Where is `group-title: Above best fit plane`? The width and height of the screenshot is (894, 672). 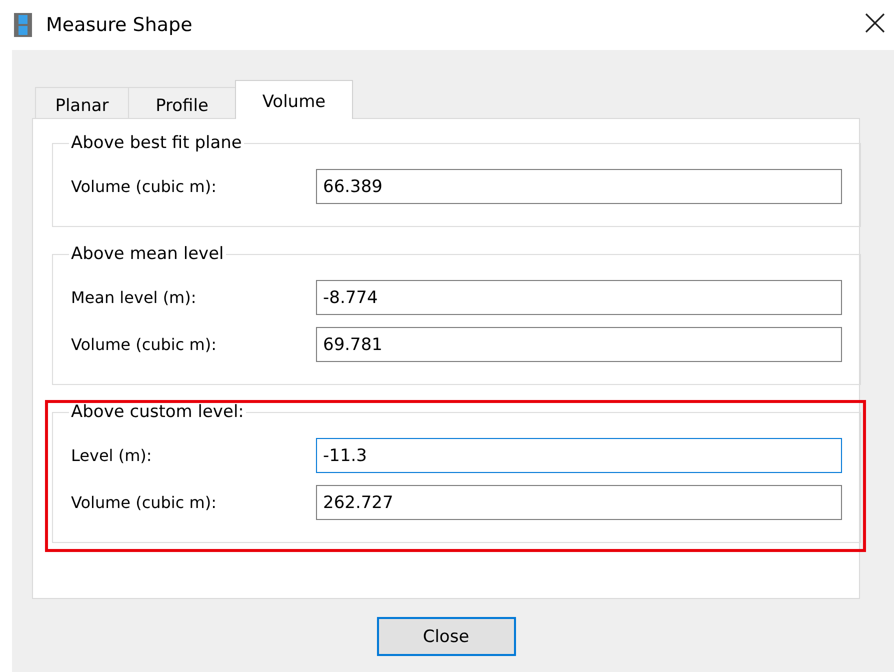 group-title: Above best fit plane is located at coordinates (156, 143).